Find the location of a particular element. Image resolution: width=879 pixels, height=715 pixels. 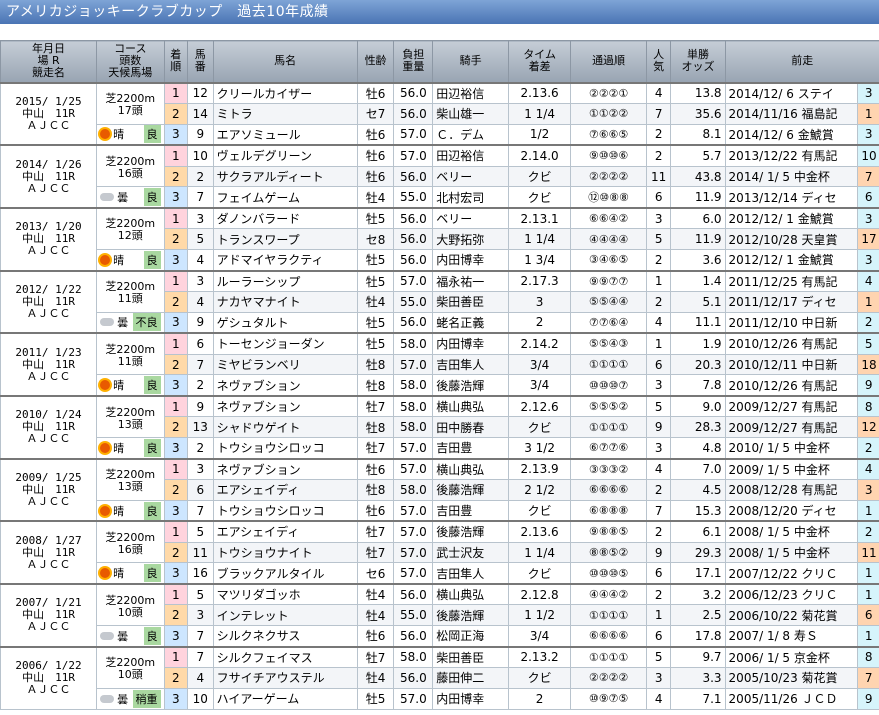

previous-race-link: 2014/11/16 福島記 is located at coordinates (791, 113).